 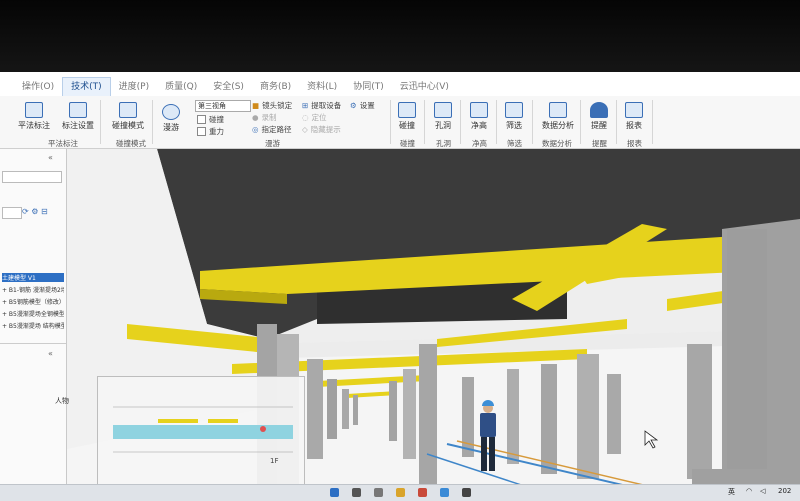 I want to click on settings-label: 设置, so click(x=367, y=105).